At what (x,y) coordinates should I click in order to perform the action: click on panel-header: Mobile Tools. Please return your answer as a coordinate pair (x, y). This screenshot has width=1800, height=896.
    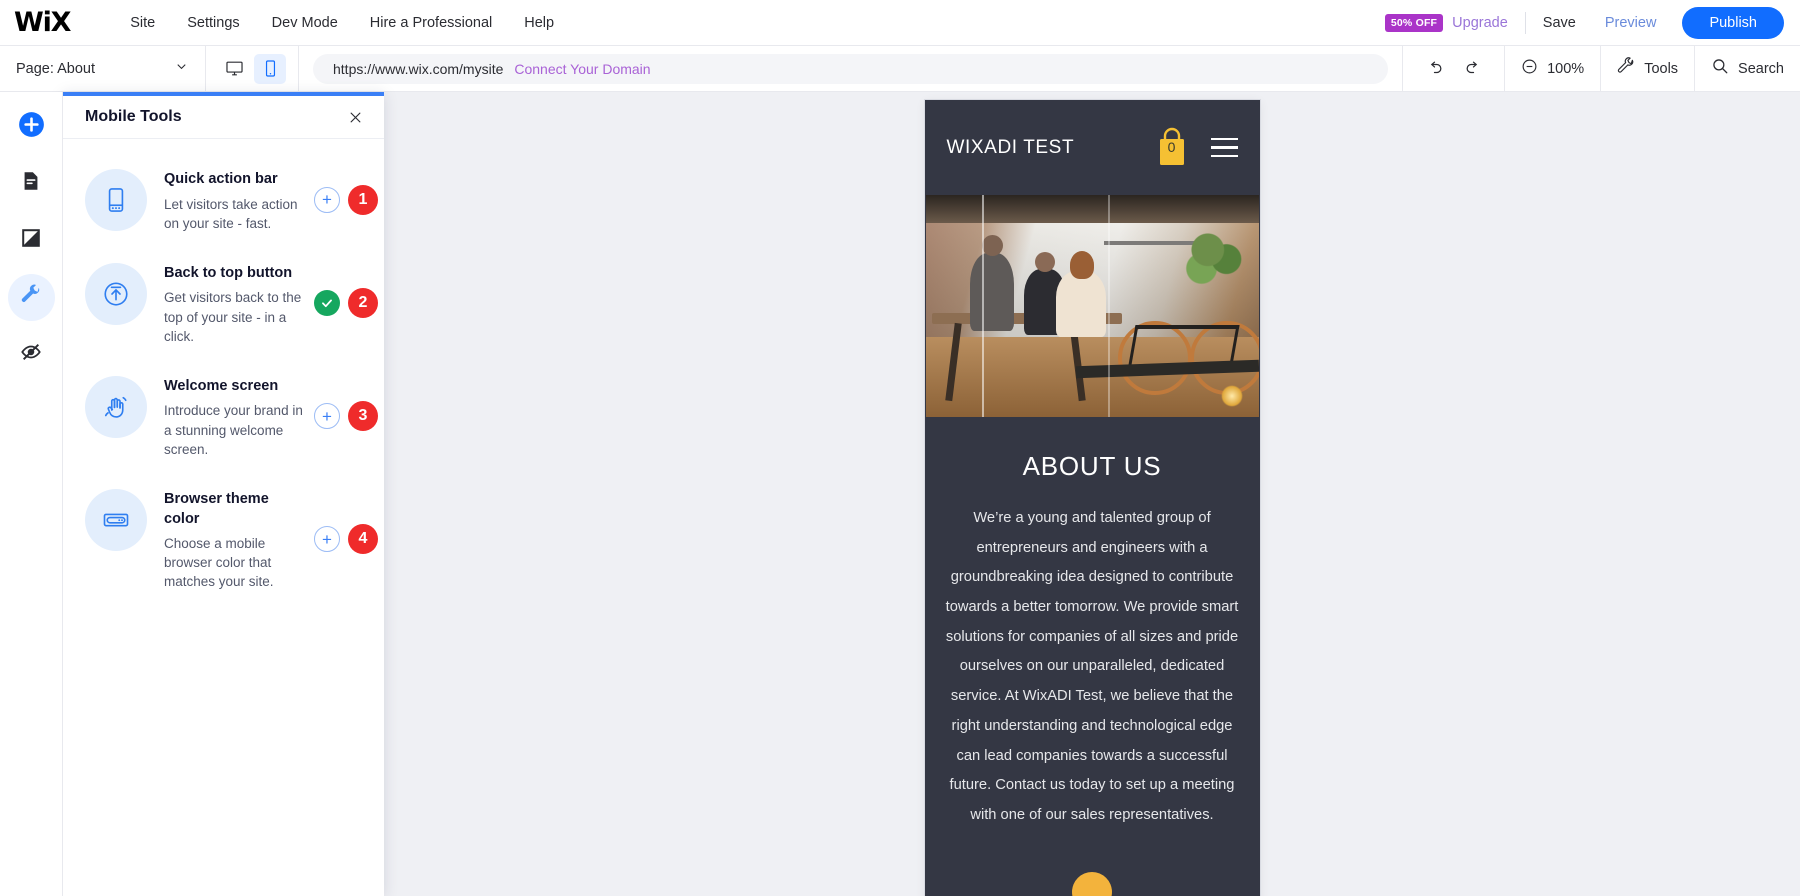
    Looking at the image, I should click on (223, 117).